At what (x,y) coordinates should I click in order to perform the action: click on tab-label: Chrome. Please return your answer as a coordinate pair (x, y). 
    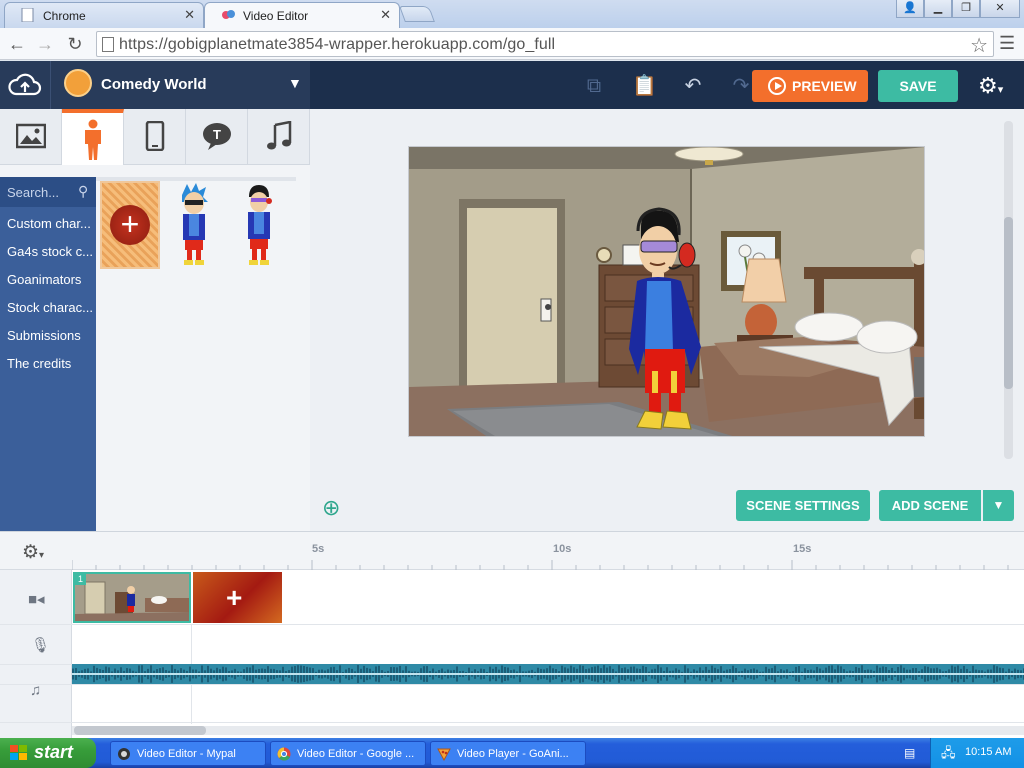
    Looking at the image, I should click on (64, 16).